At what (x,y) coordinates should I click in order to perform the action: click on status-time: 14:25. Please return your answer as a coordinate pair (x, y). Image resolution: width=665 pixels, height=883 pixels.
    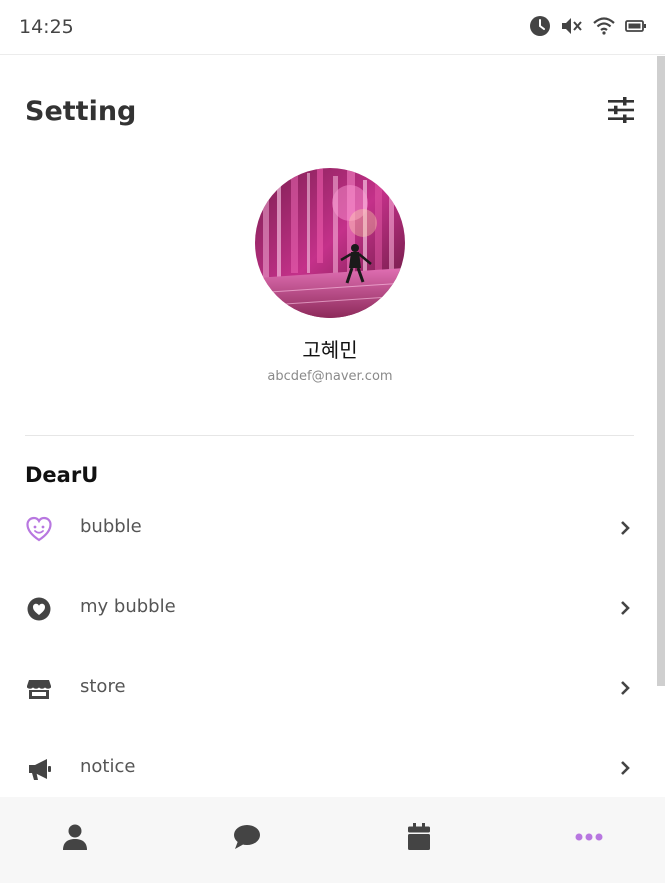
    Looking at the image, I should click on (46, 27).